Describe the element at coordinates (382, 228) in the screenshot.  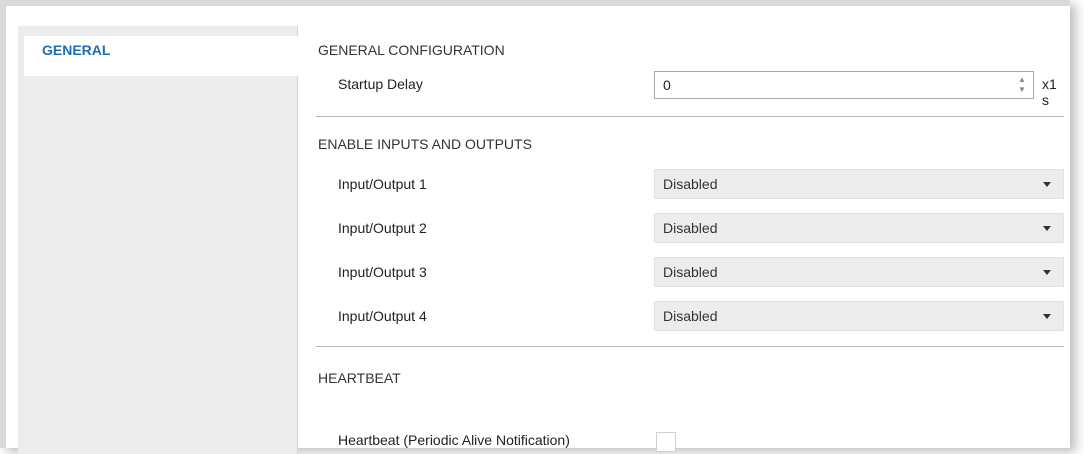
I see `io-2-label: Input/Output 2` at that location.